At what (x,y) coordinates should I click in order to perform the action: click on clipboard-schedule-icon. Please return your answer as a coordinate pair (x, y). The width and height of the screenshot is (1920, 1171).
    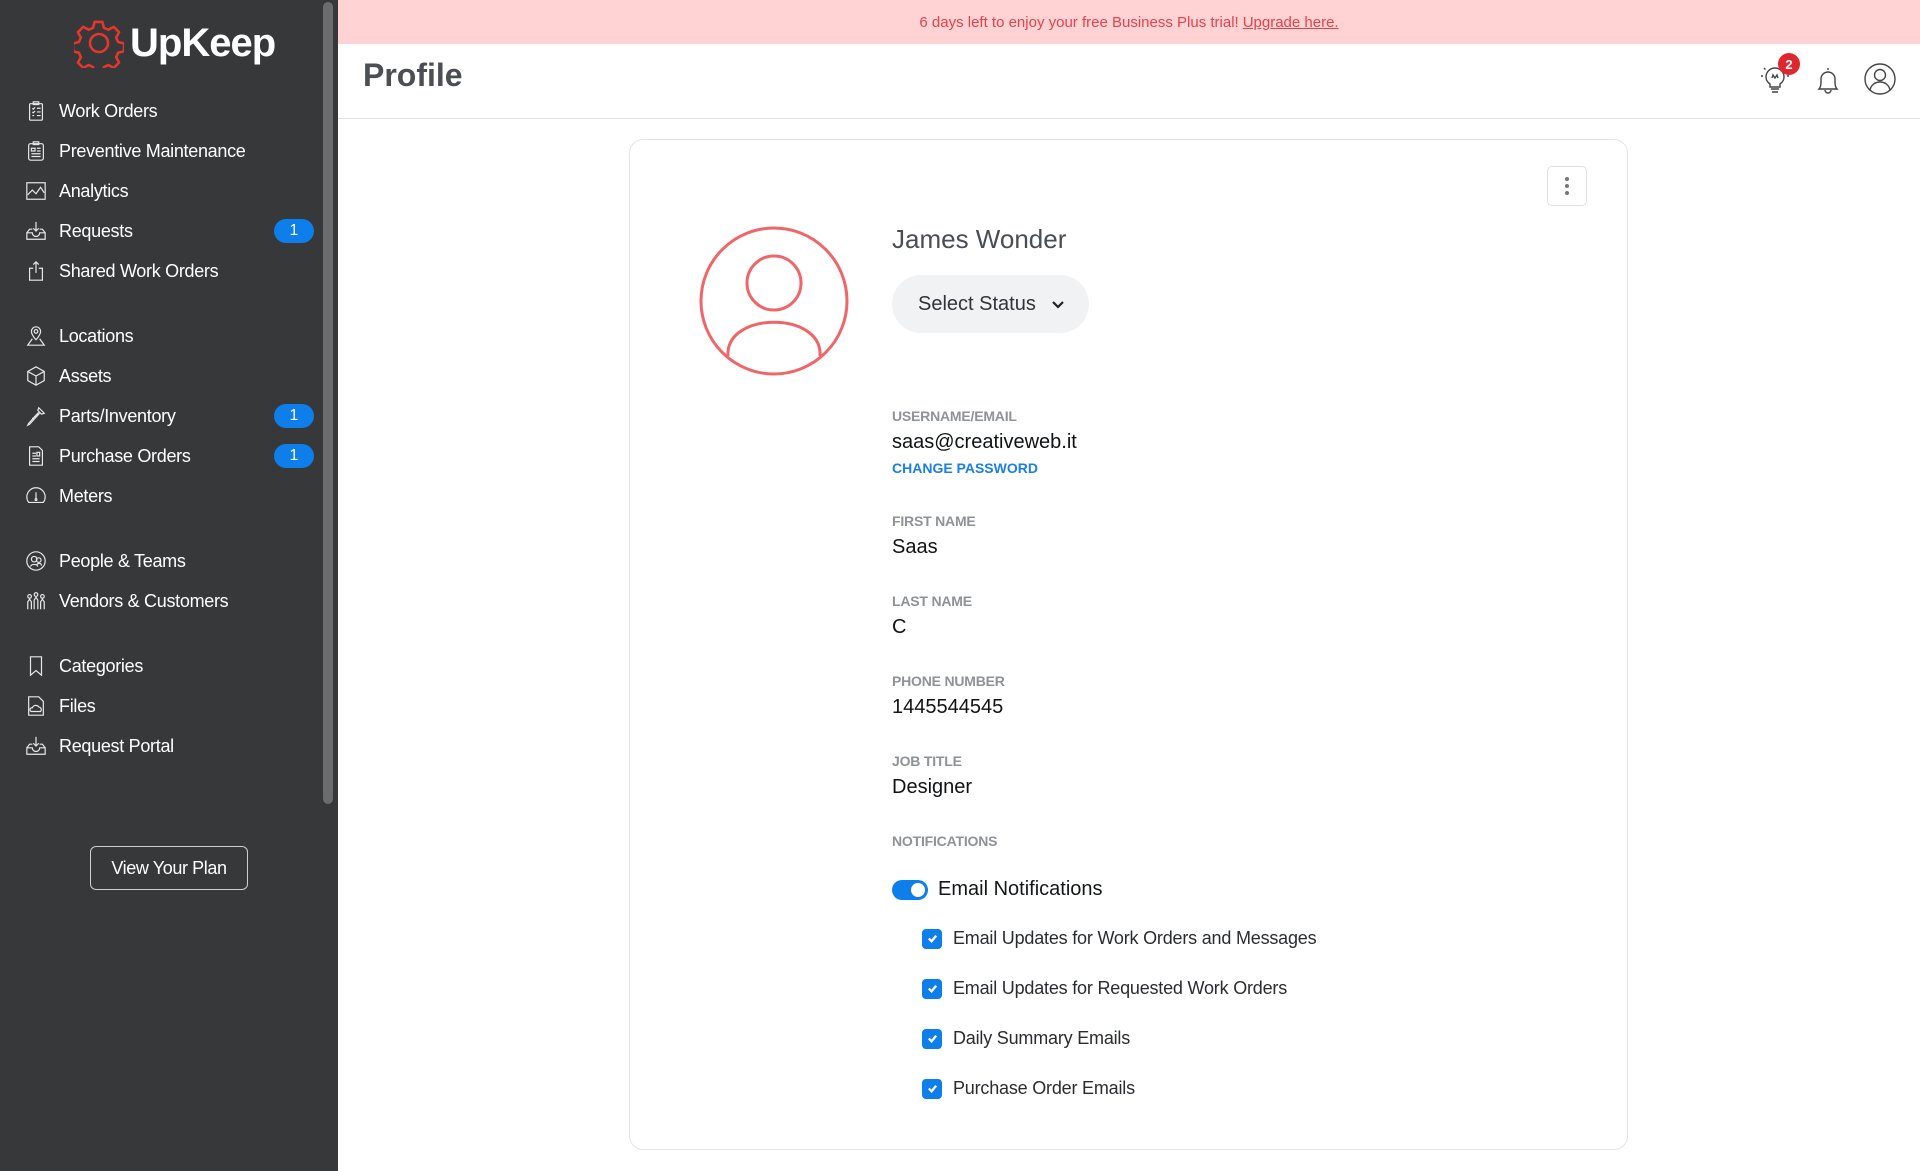
    Looking at the image, I should click on (36, 151).